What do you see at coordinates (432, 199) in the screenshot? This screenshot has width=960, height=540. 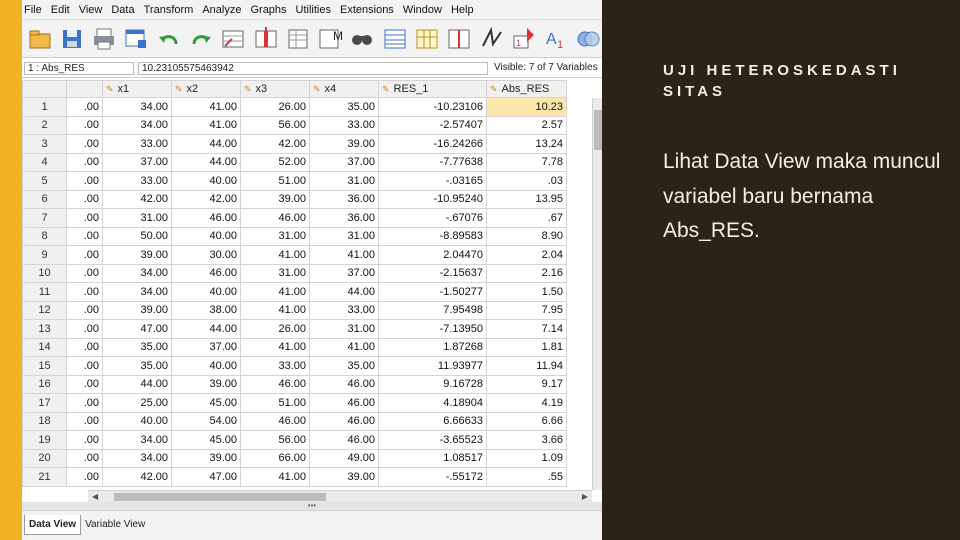 I see `data-cell-res: -10.95240` at bounding box center [432, 199].